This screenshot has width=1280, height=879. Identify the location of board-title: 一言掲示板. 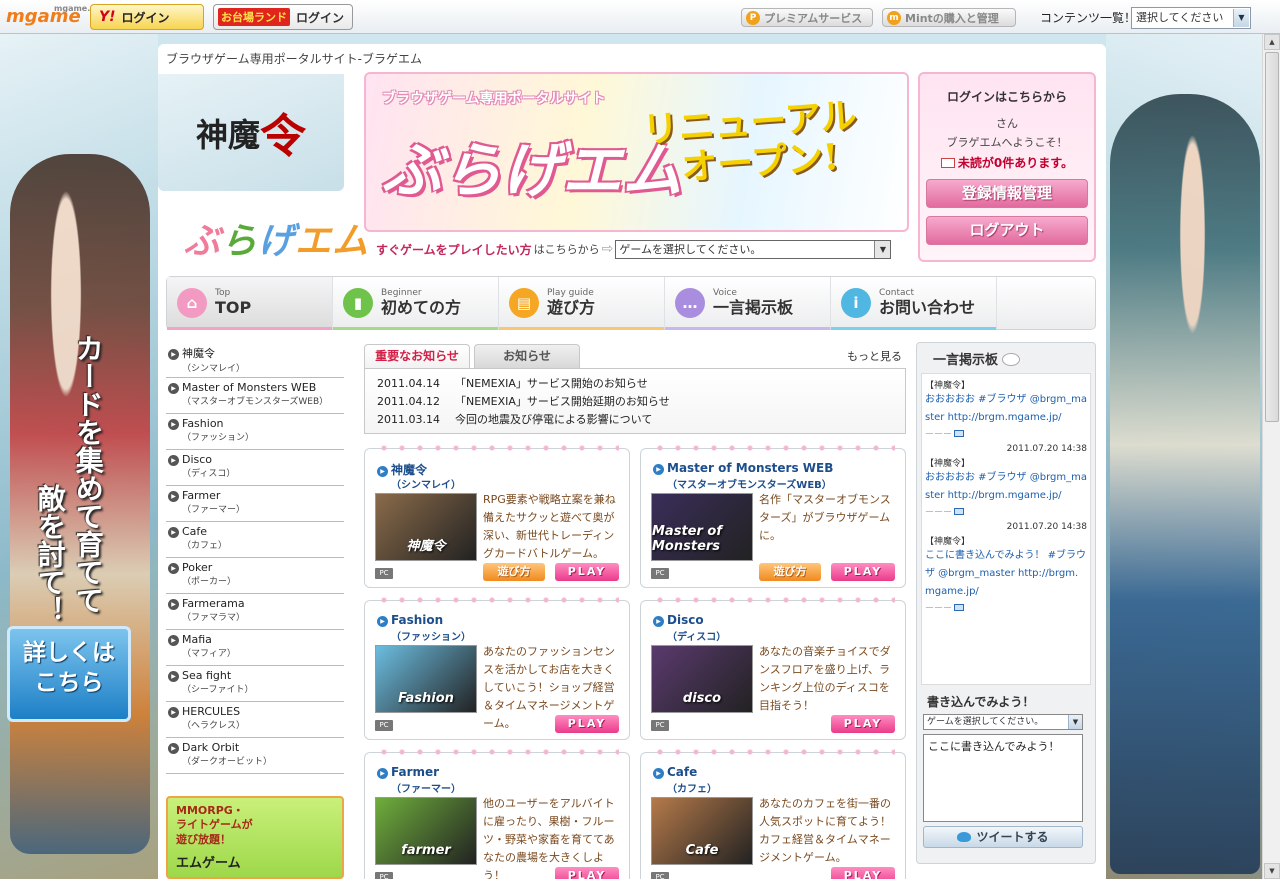
(1006, 358).